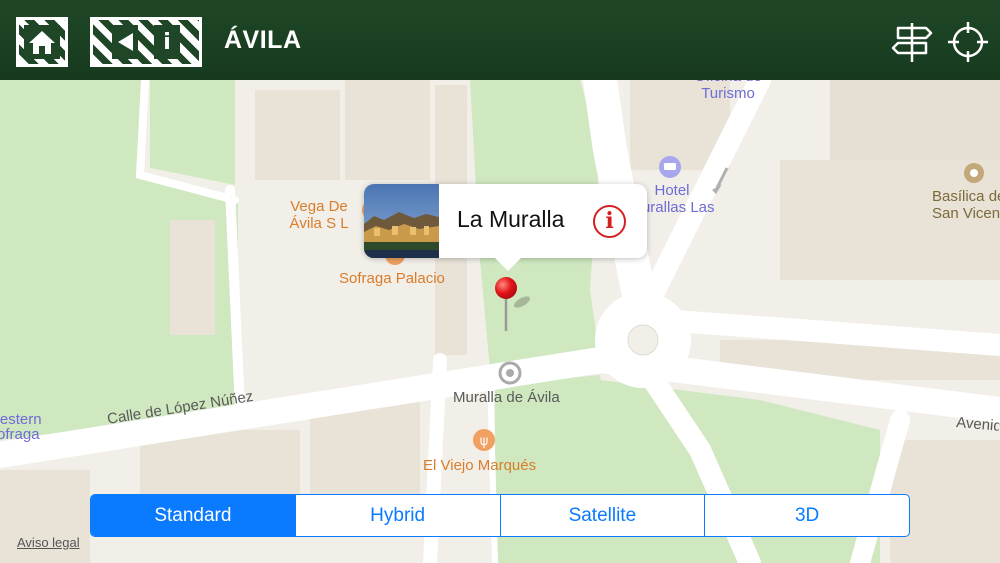  Describe the element at coordinates (48, 542) in the screenshot. I see `legal-notice-link: Aviso legal` at that location.